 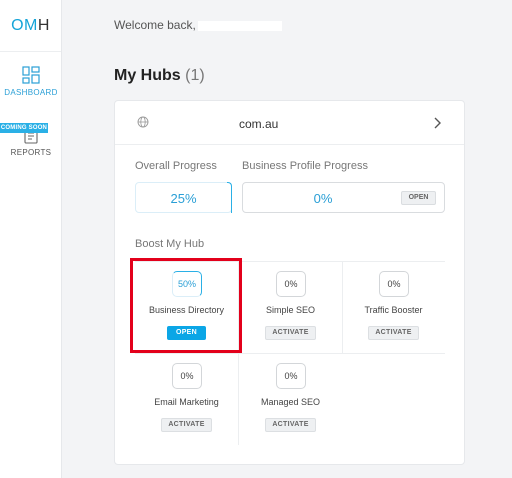 I want to click on overall-progress-box: 25%, so click(x=183, y=197).